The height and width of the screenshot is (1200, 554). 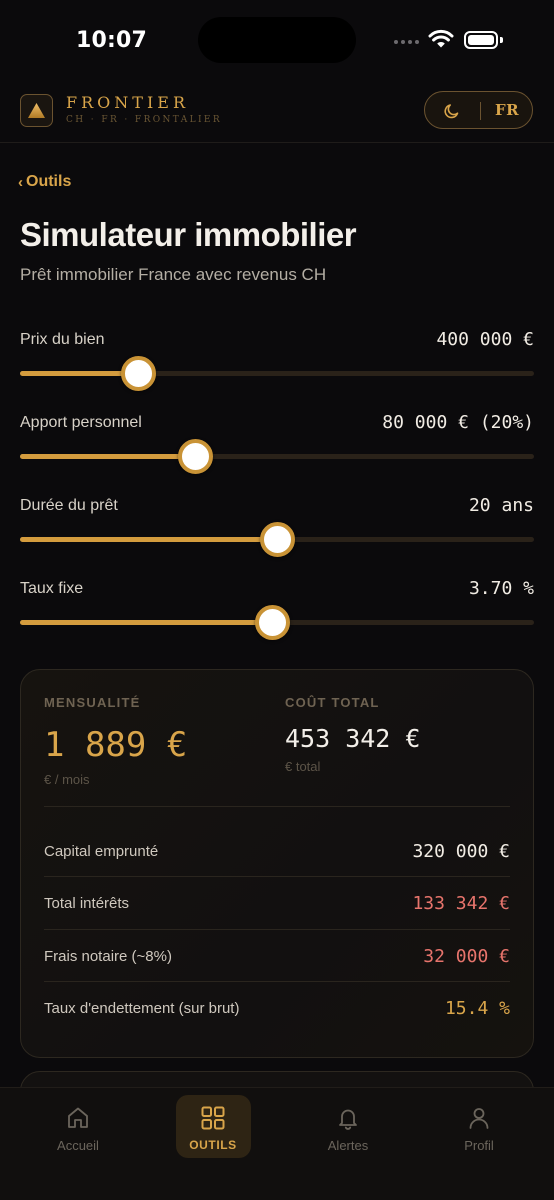 What do you see at coordinates (461, 903) in the screenshot?
I see `detail-value: 133 342 €` at bounding box center [461, 903].